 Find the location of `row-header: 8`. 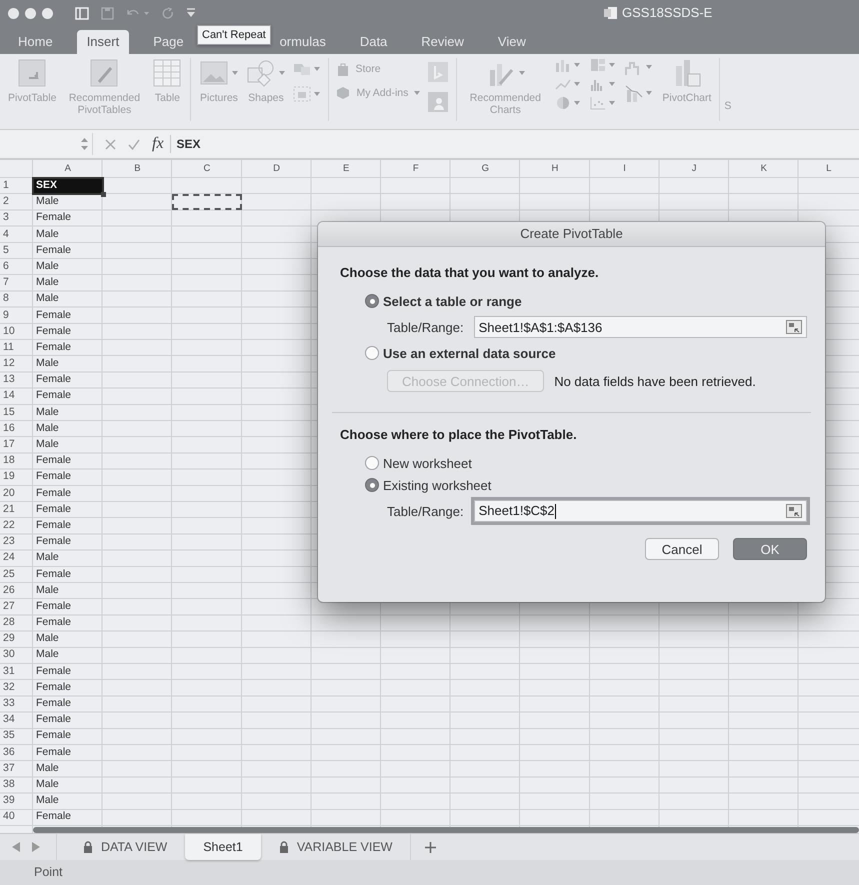

row-header: 8 is located at coordinates (16, 299).